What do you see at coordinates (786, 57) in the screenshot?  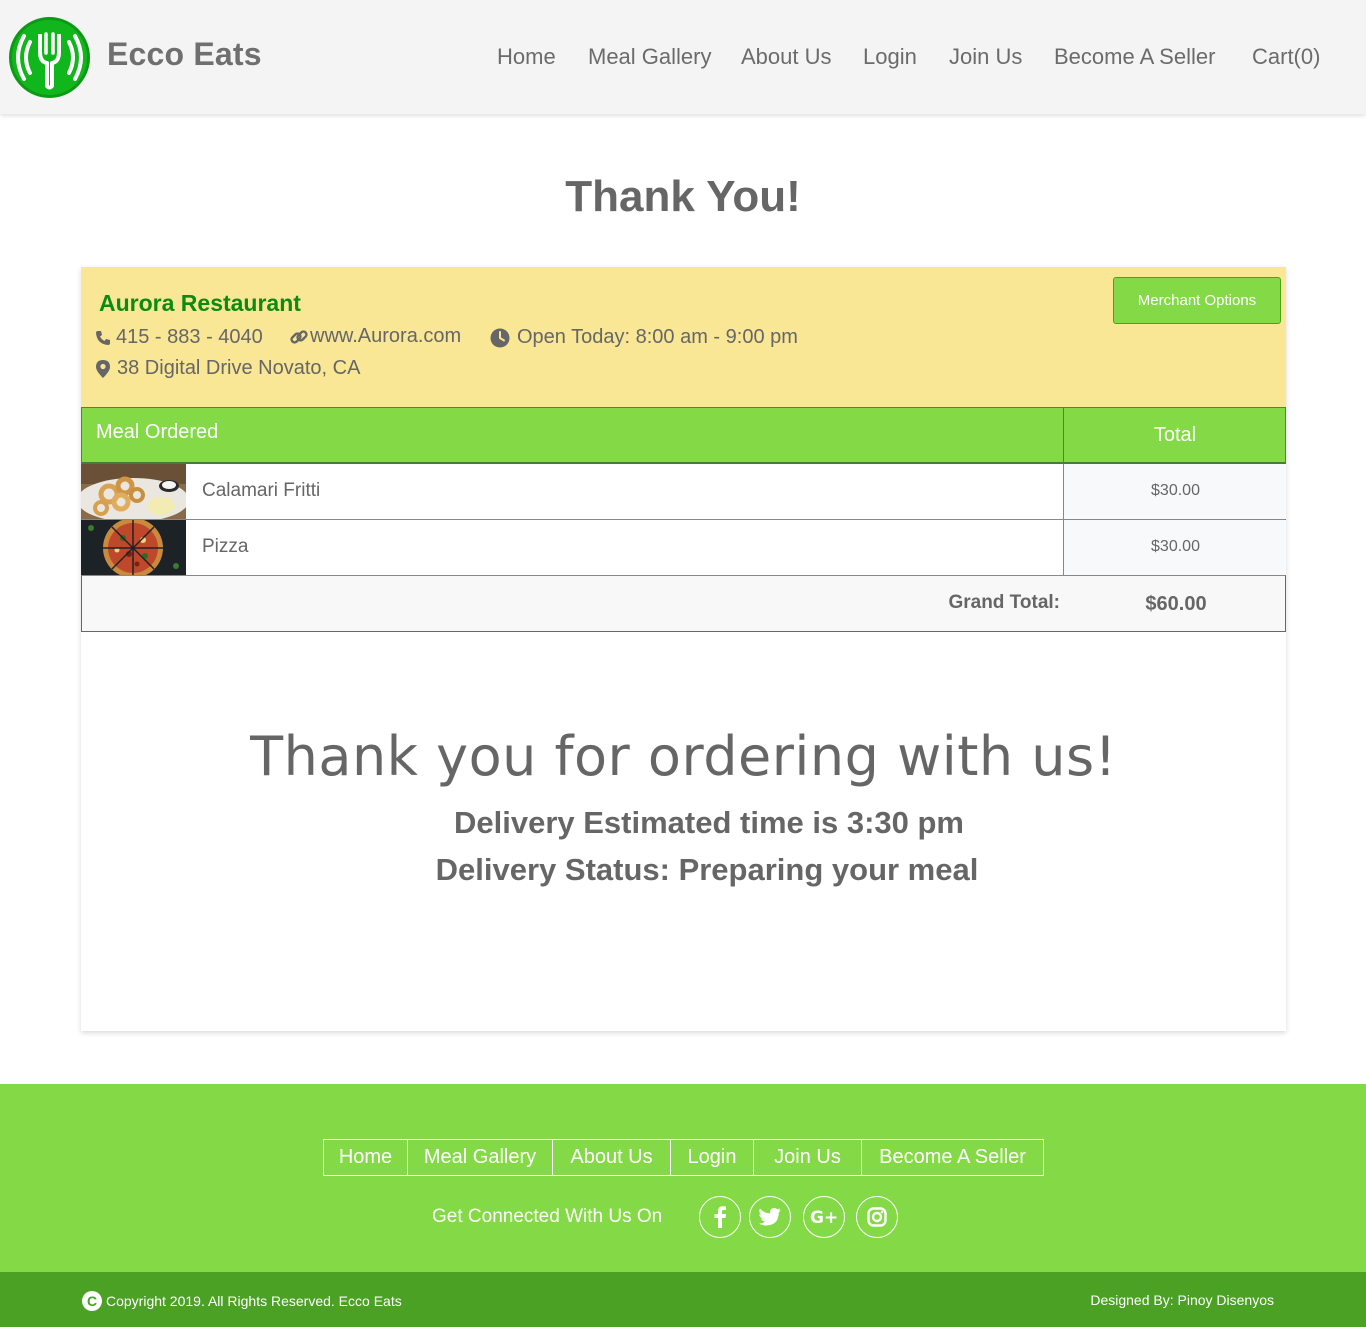 I see `nav-about-us: About Us` at bounding box center [786, 57].